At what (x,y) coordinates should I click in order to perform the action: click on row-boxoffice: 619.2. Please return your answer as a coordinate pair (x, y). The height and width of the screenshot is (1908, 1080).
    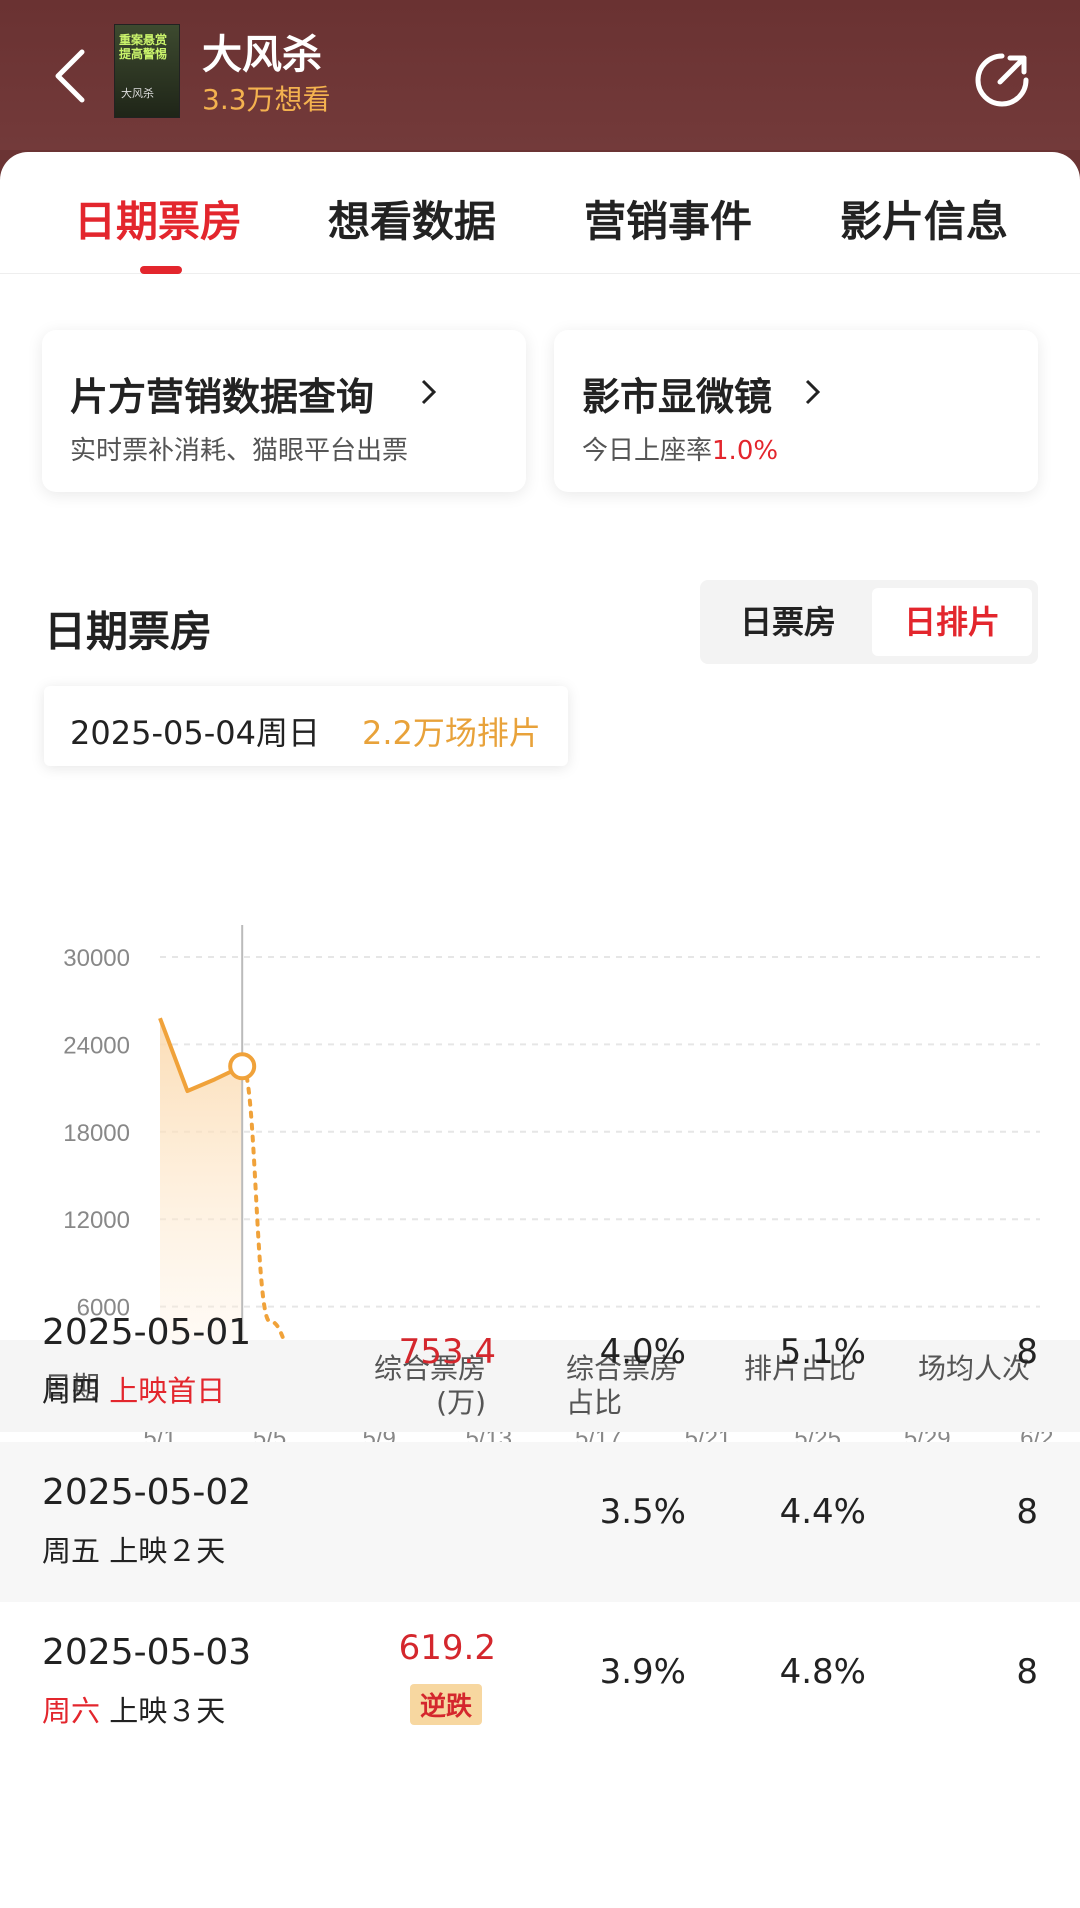
    Looking at the image, I should click on (447, 1648).